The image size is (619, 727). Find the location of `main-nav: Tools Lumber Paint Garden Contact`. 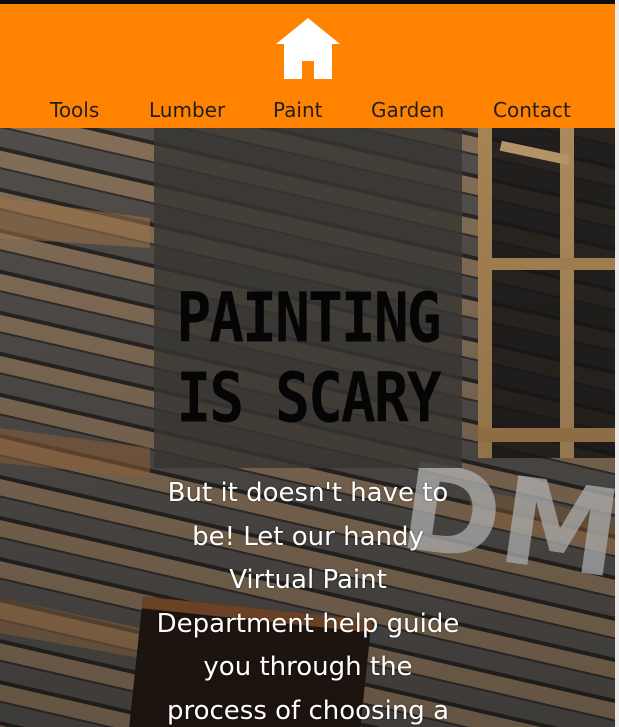

main-nav: Tools Lumber Paint Garden Contact is located at coordinates (307, 111).